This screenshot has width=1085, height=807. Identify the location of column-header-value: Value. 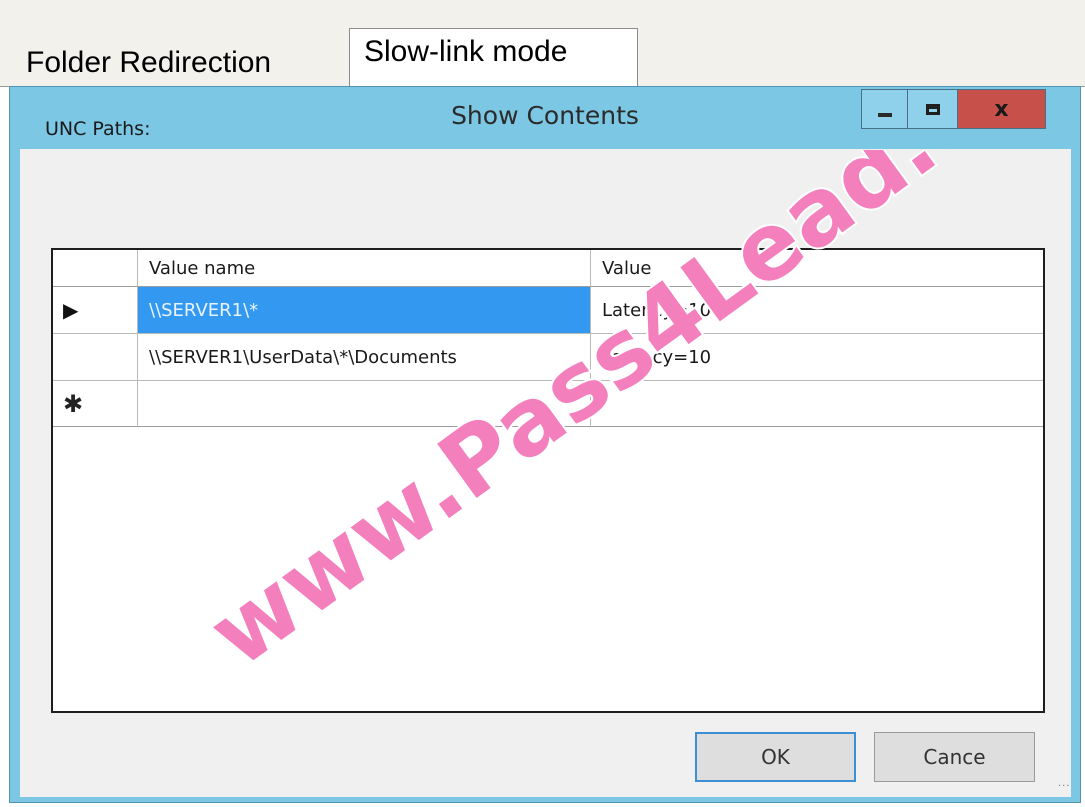
(817, 268).